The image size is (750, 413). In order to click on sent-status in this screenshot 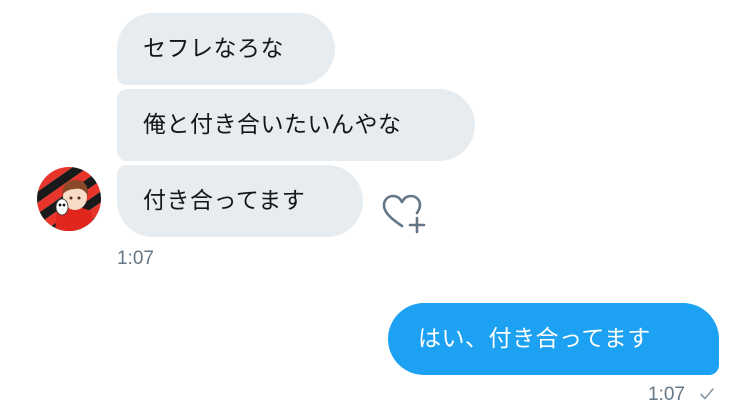, I will do `click(707, 394)`.